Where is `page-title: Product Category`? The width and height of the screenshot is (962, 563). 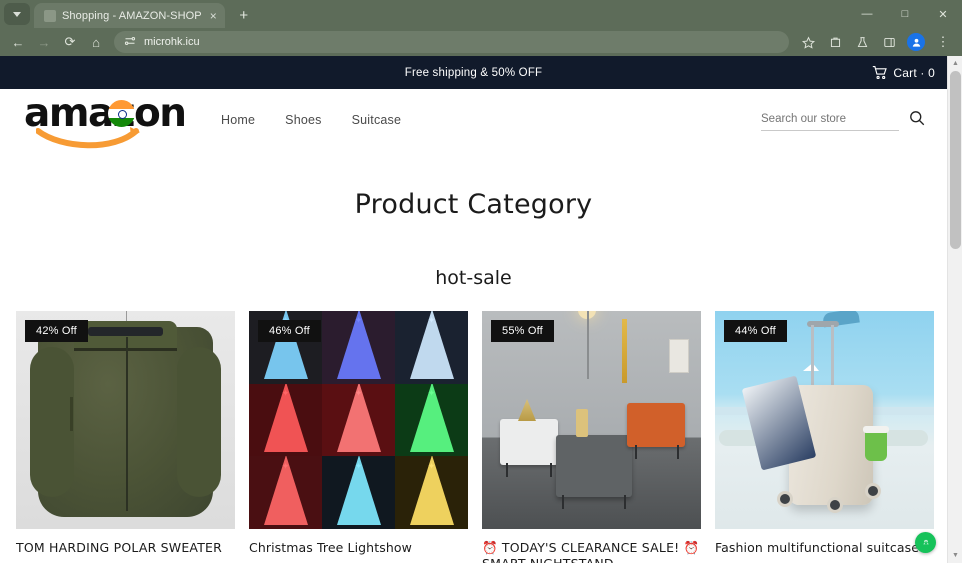
page-title: Product Category is located at coordinates (473, 204).